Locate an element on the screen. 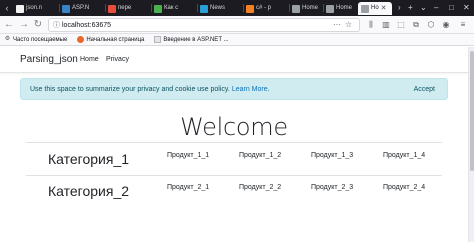 The width and height of the screenshot is (474, 242). browser-tab-4: Как с is located at coordinates (175, 8).